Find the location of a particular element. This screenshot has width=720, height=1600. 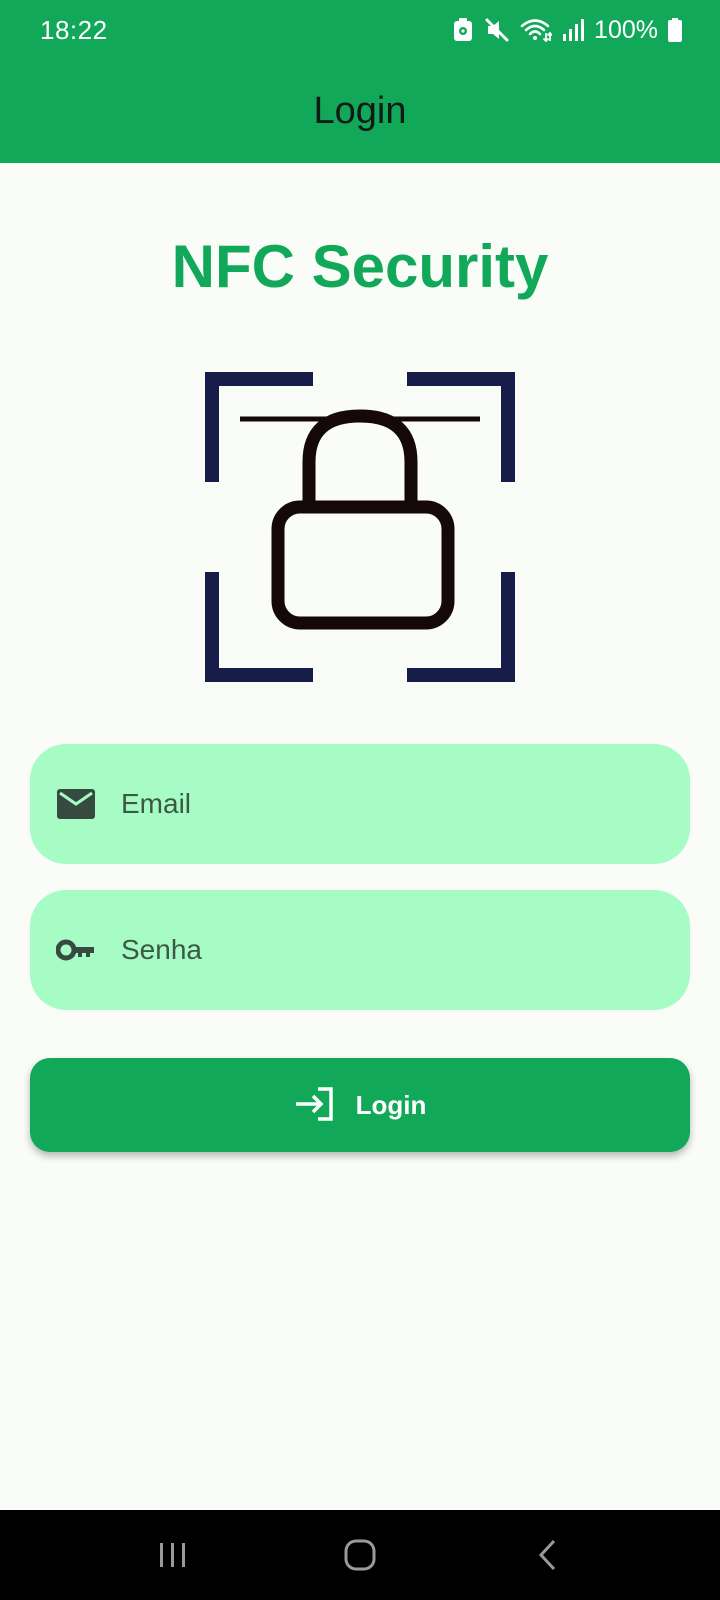

home-button is located at coordinates (360, 1555).